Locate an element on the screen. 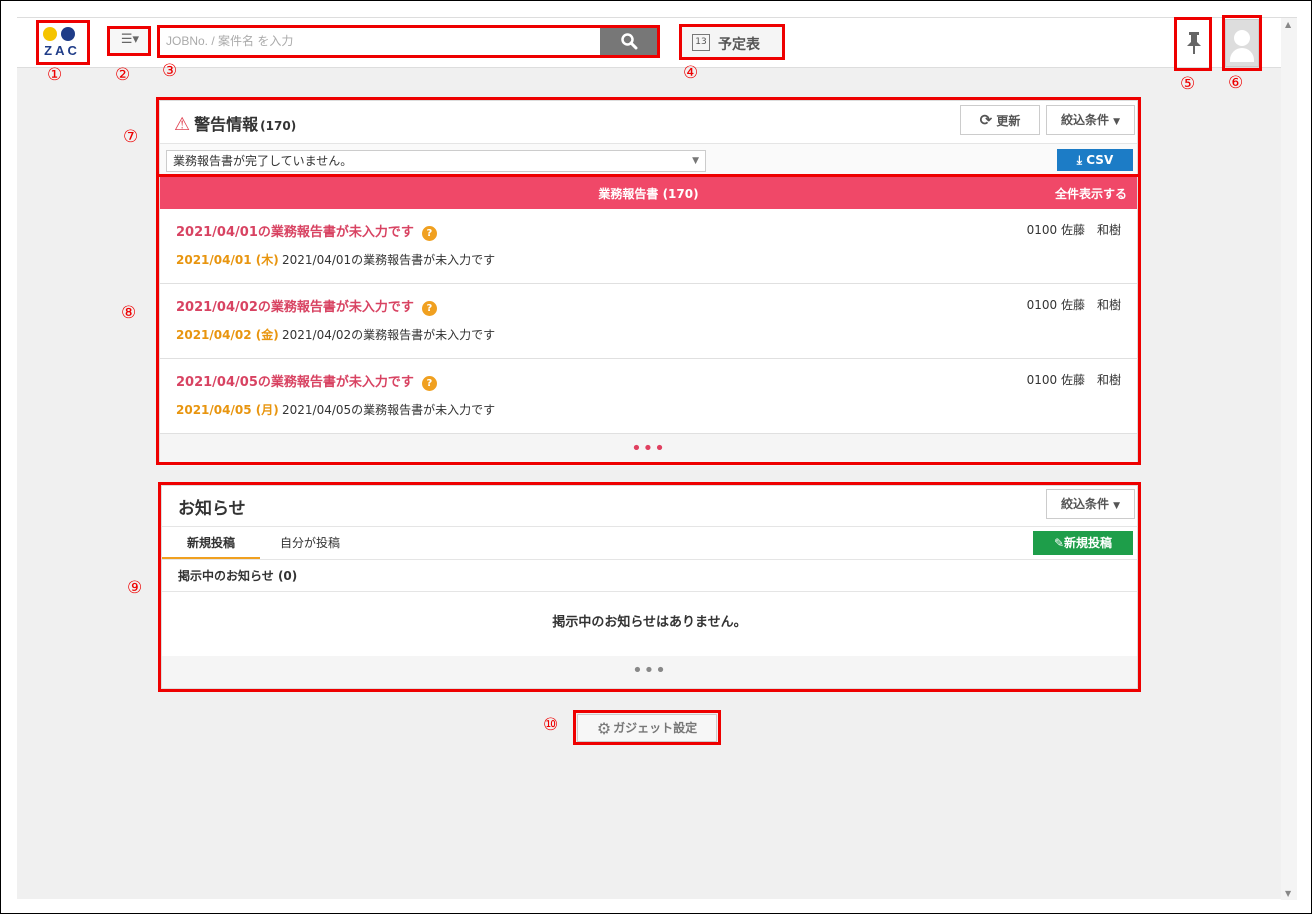 The image size is (1312, 914). annotation-number-6: ⑥ is located at coordinates (1236, 83).